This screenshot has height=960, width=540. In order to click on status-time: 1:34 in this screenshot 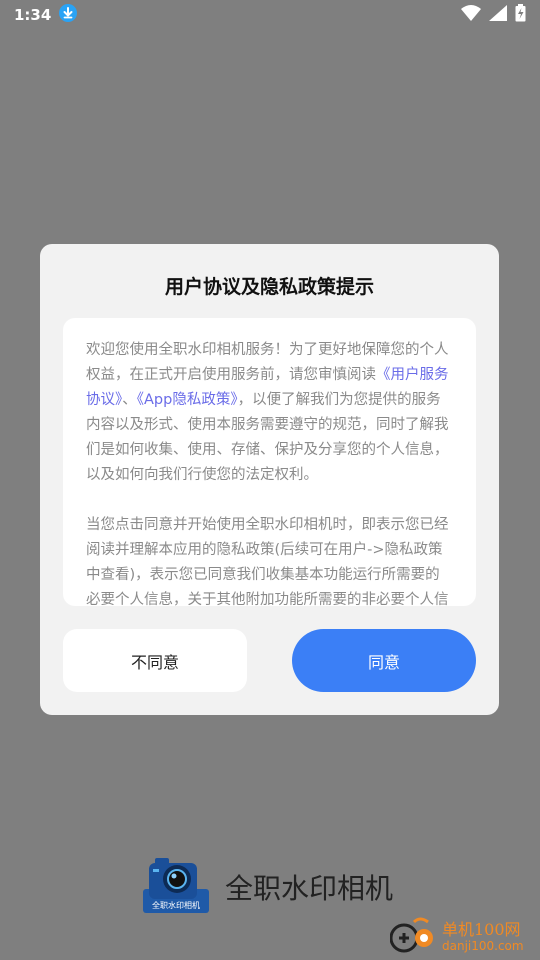, I will do `click(33, 15)`.